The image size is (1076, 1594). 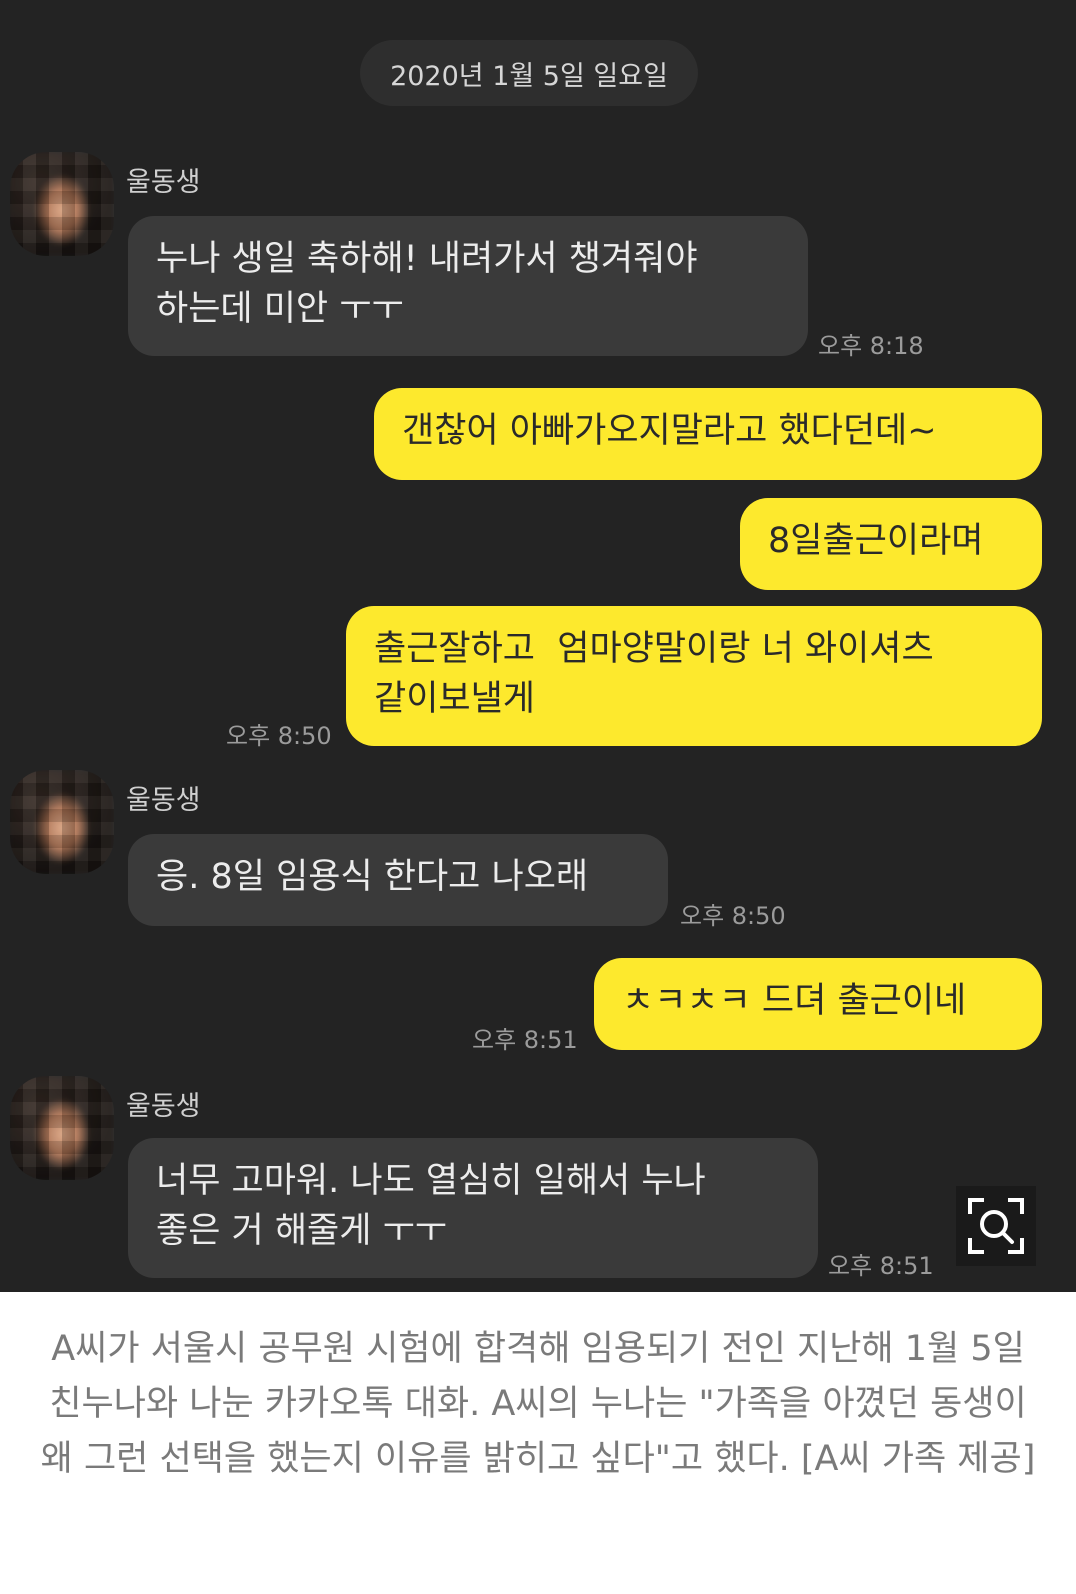 What do you see at coordinates (871, 346) in the screenshot?
I see `message-time: 오후 8:18` at bounding box center [871, 346].